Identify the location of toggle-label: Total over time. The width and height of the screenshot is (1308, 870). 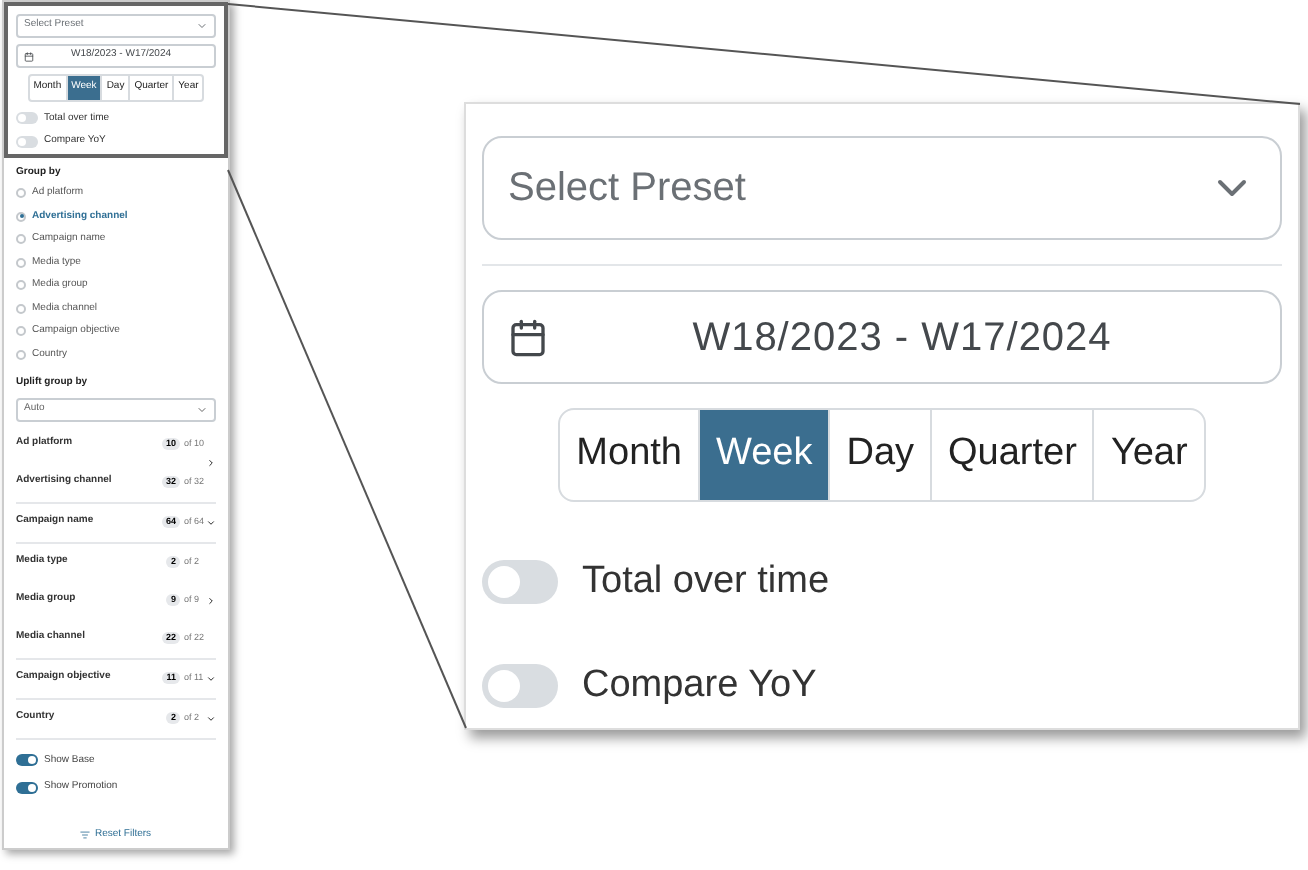
(706, 581).